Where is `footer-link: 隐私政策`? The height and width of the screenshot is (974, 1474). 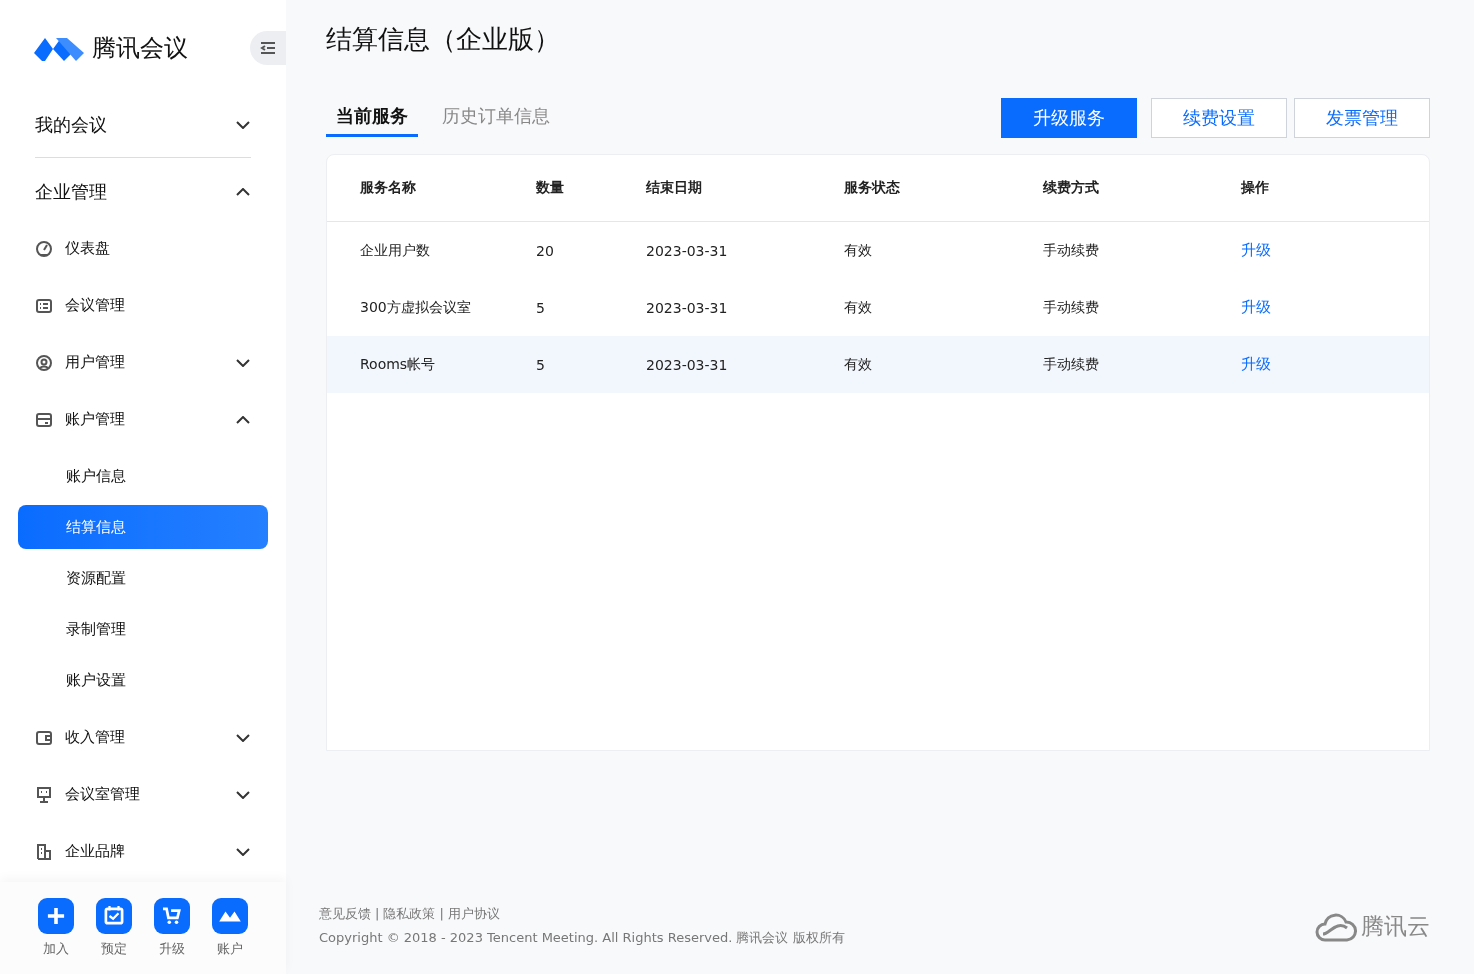 footer-link: 隐私政策 is located at coordinates (409, 914).